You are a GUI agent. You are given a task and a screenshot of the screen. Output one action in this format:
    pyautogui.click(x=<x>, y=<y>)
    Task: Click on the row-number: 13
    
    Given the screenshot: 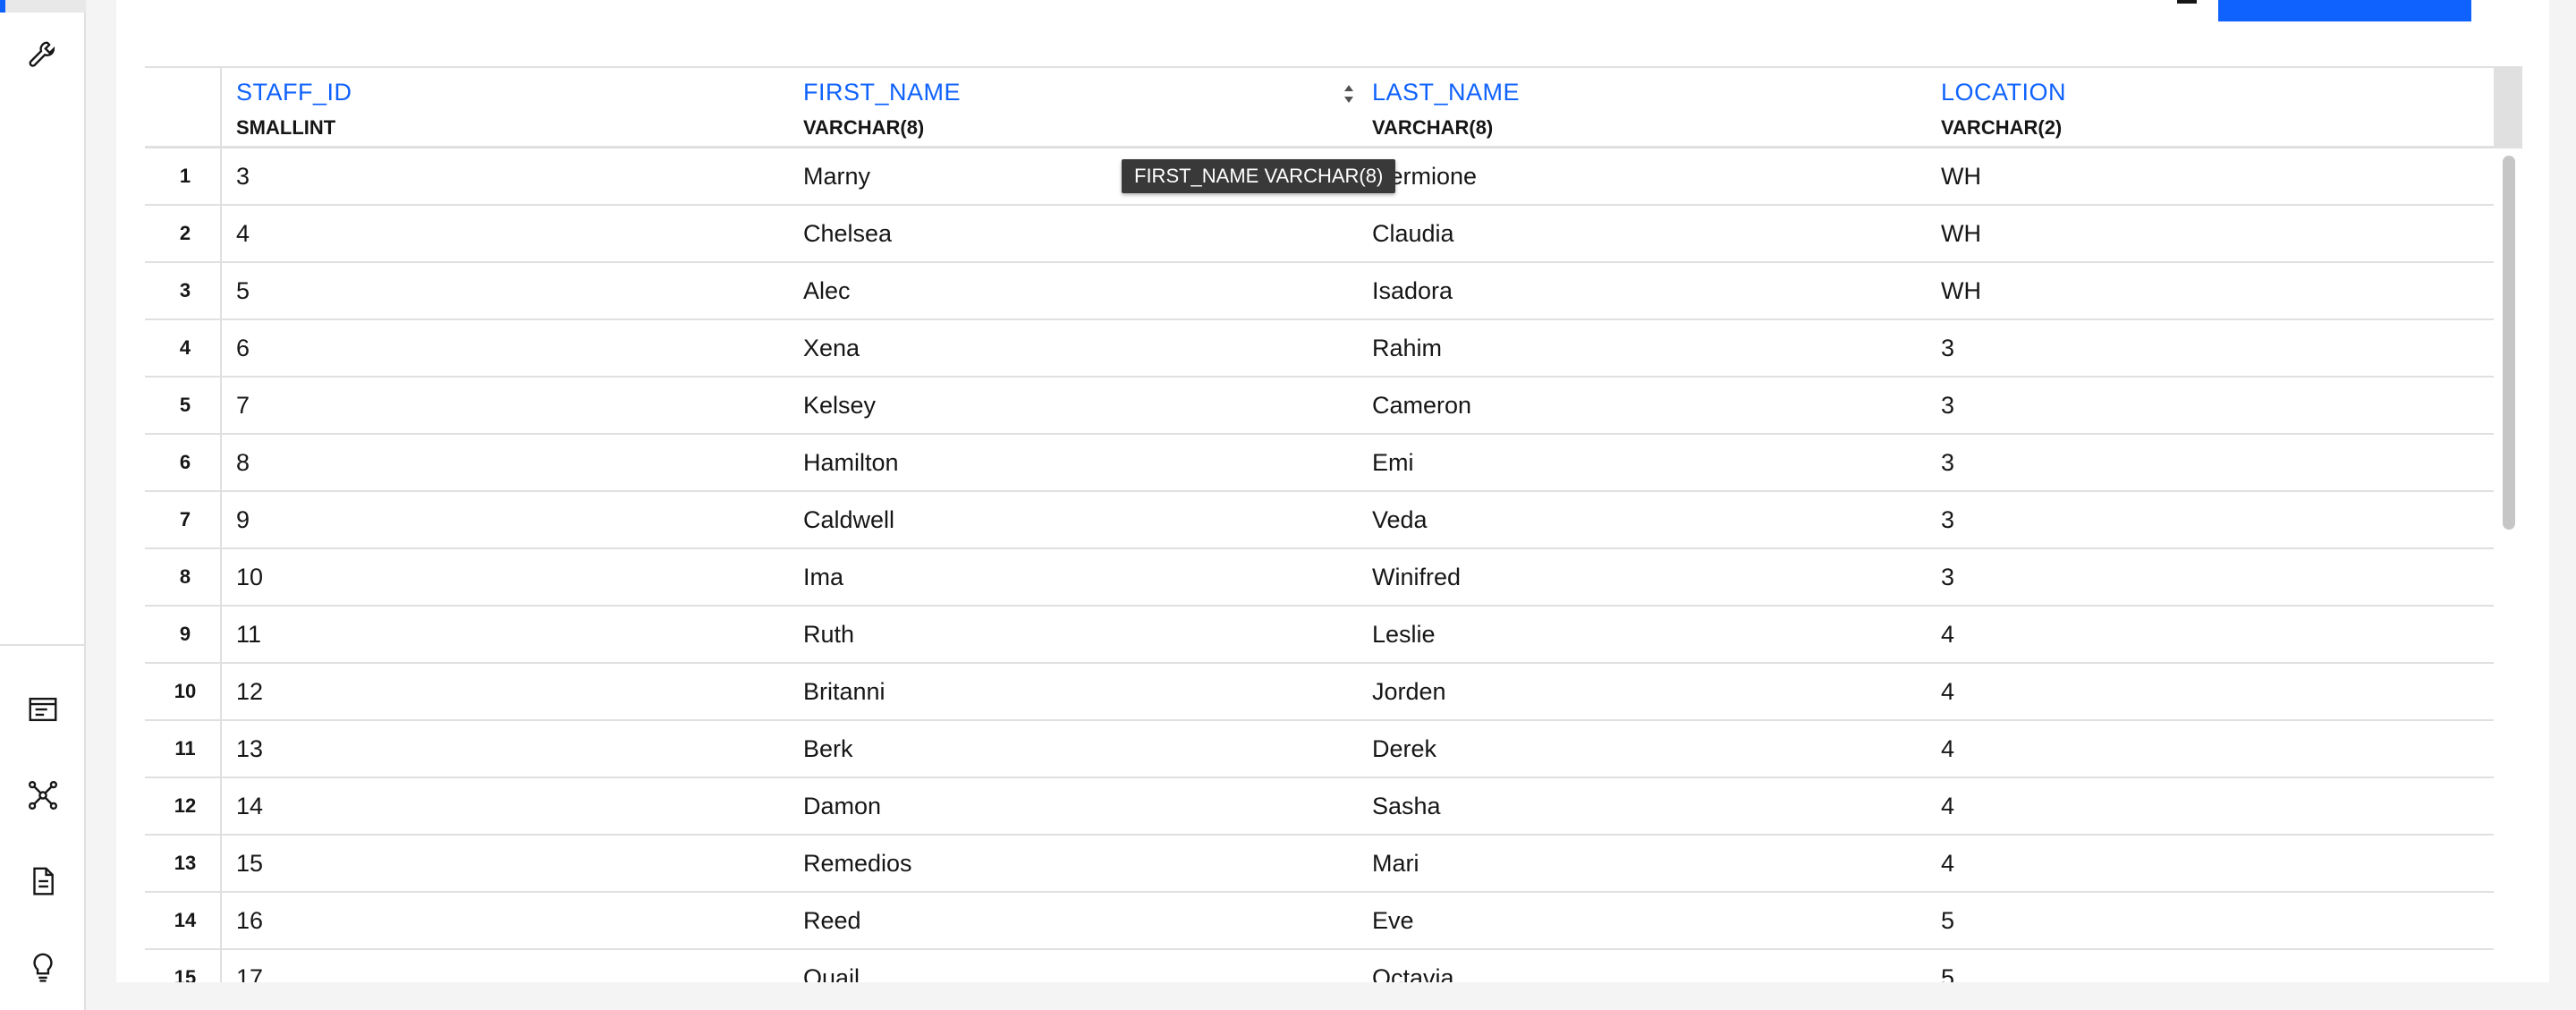 What is the action you would take?
    pyautogui.click(x=183, y=864)
    